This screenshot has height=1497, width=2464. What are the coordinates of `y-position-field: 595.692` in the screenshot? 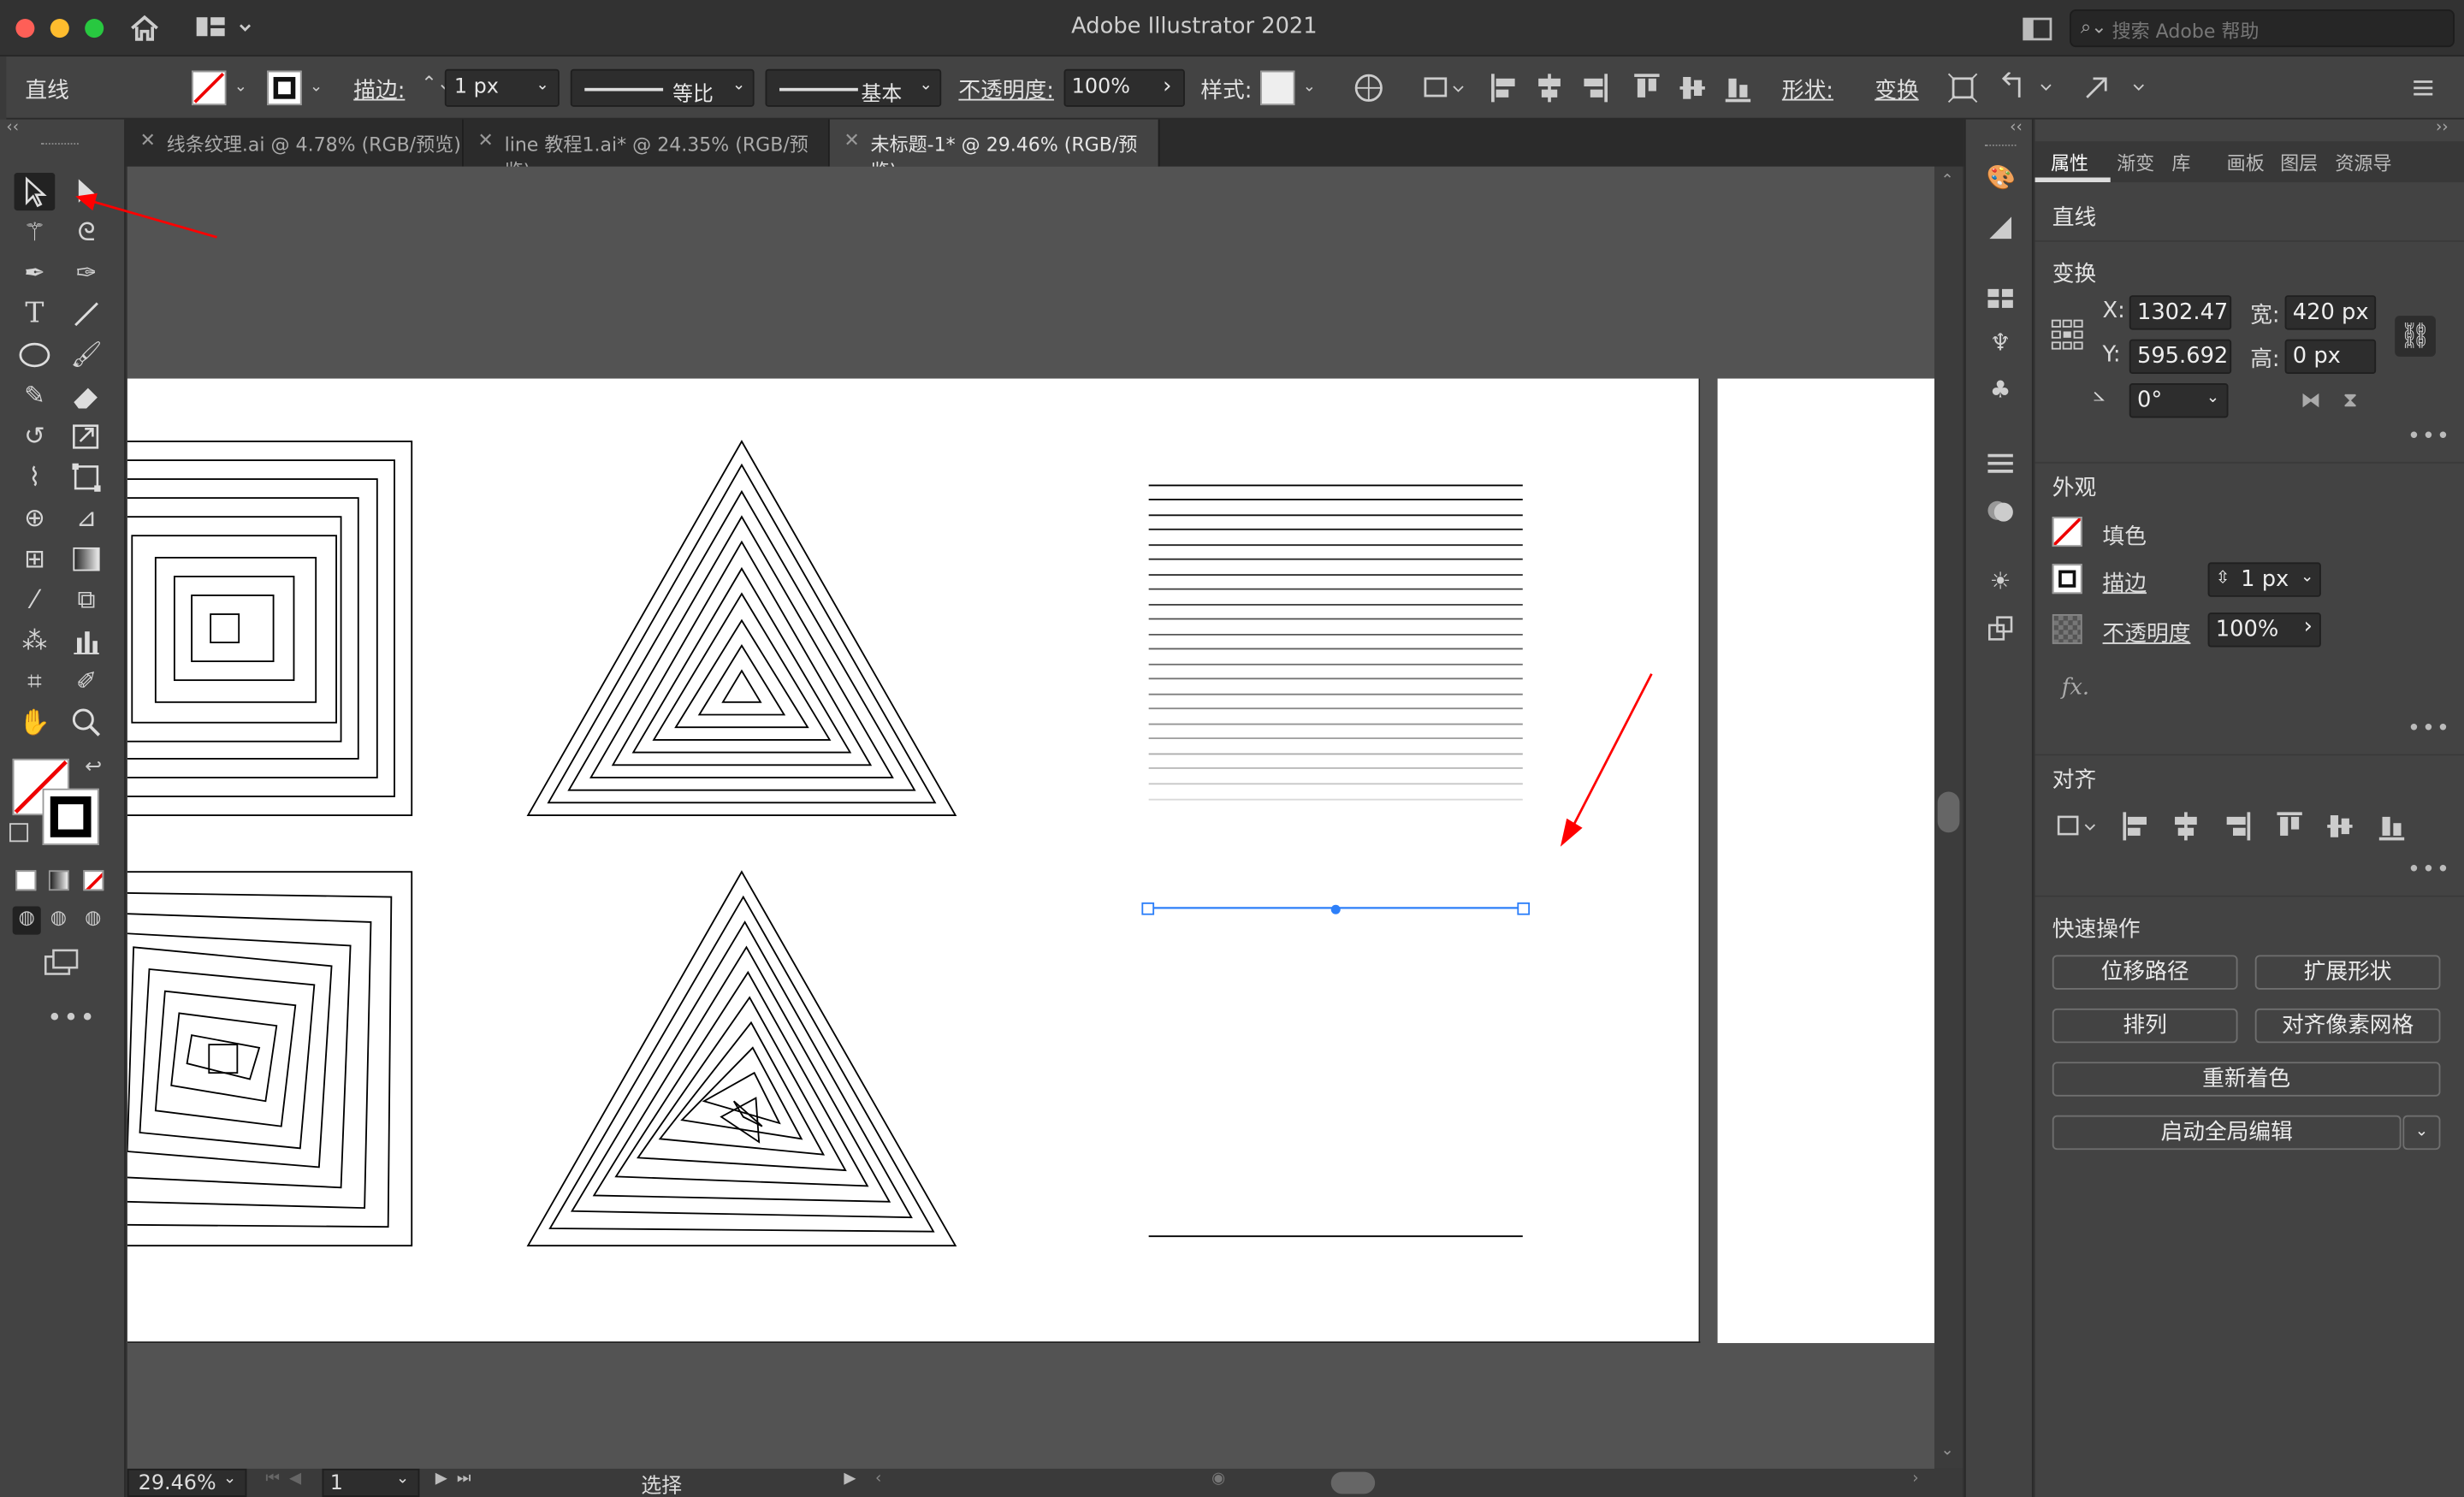 It's located at (2180, 357).